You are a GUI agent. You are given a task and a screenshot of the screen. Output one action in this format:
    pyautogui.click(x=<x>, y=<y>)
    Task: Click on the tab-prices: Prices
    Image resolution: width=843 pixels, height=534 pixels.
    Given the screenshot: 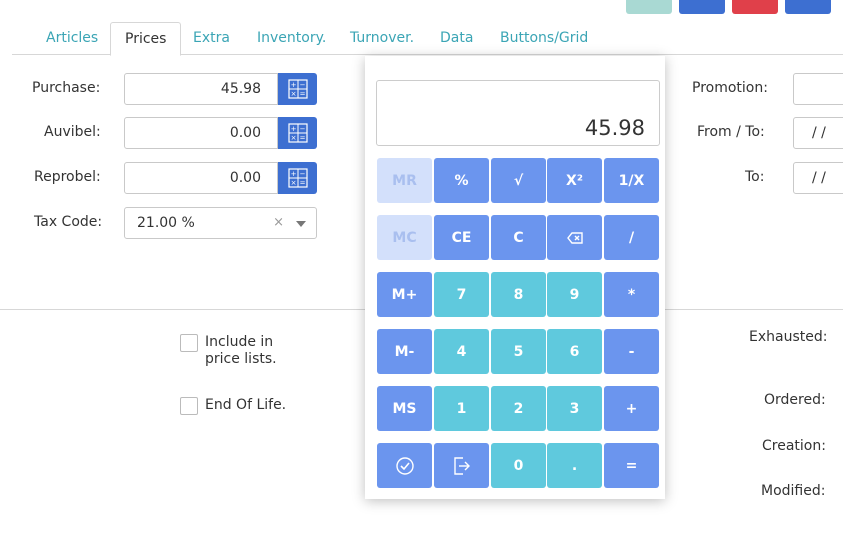 What is the action you would take?
    pyautogui.click(x=146, y=39)
    